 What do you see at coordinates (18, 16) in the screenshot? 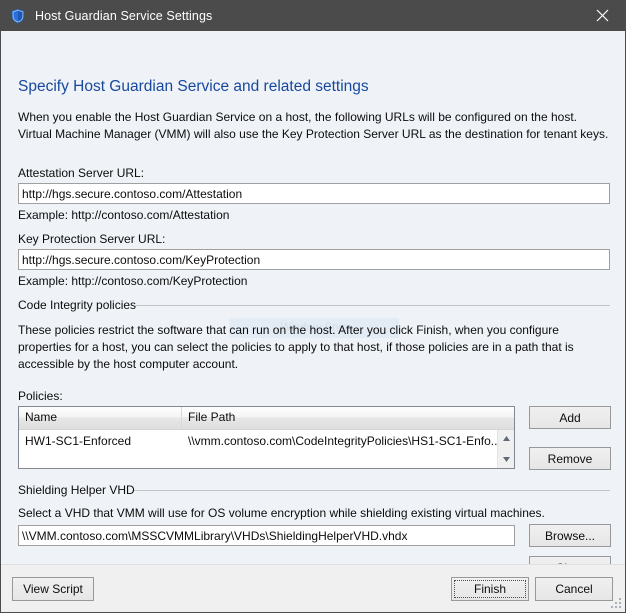
I see `shield-icon` at bounding box center [18, 16].